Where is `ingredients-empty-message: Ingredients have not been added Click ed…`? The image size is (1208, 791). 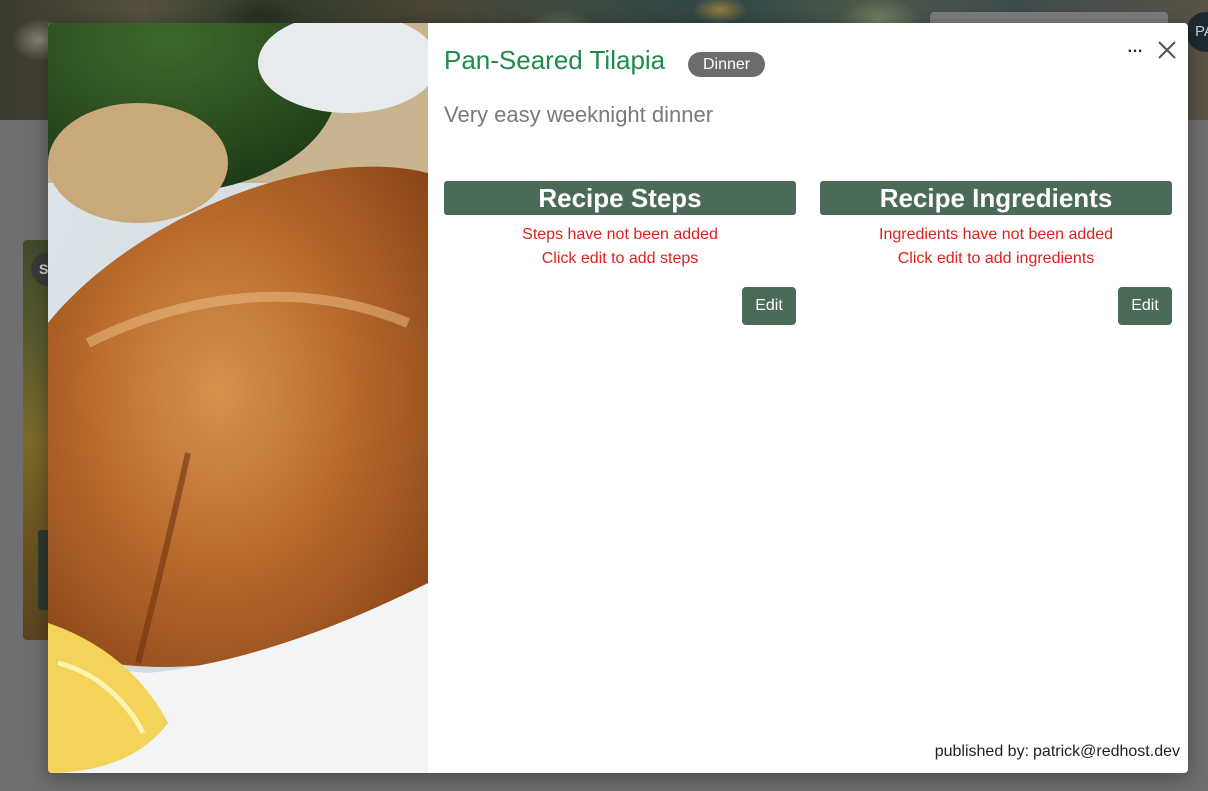 ingredients-empty-message: Ingredients have not been added Click ed… is located at coordinates (996, 247).